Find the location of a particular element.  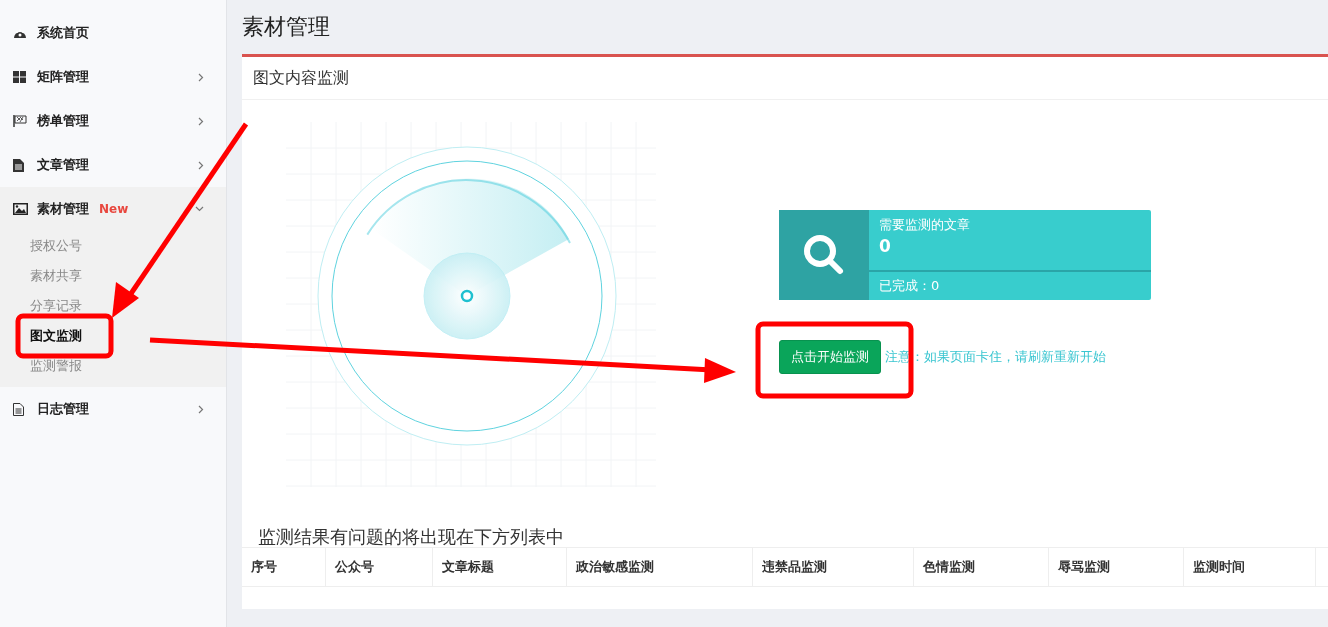

column-header: 色情监测 is located at coordinates (981, 567).